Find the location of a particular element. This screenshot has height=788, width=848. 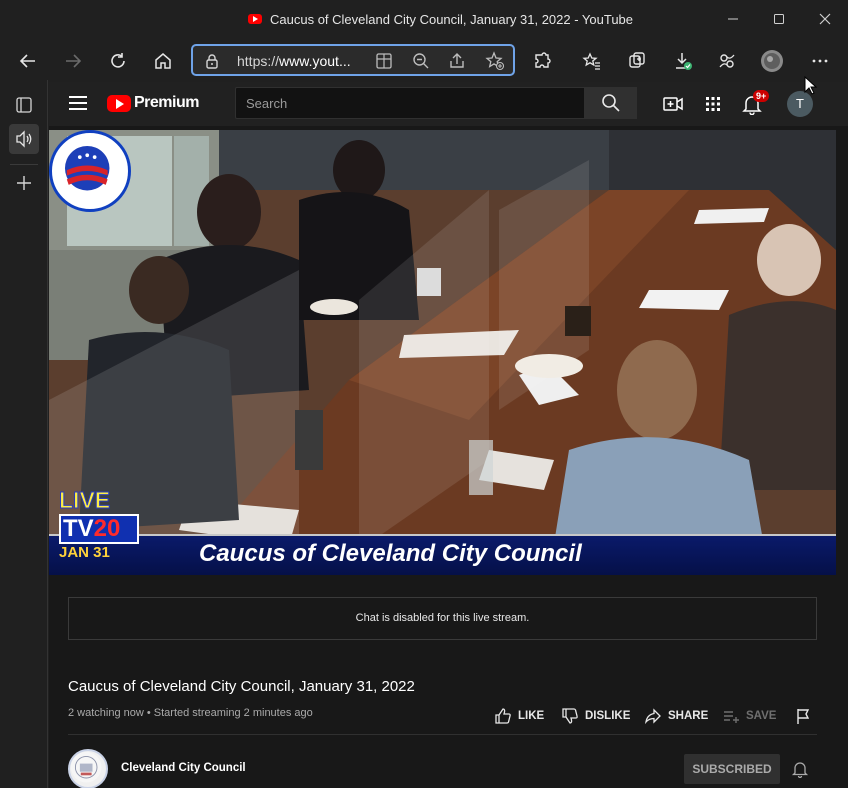

section-divider is located at coordinates (442, 734).